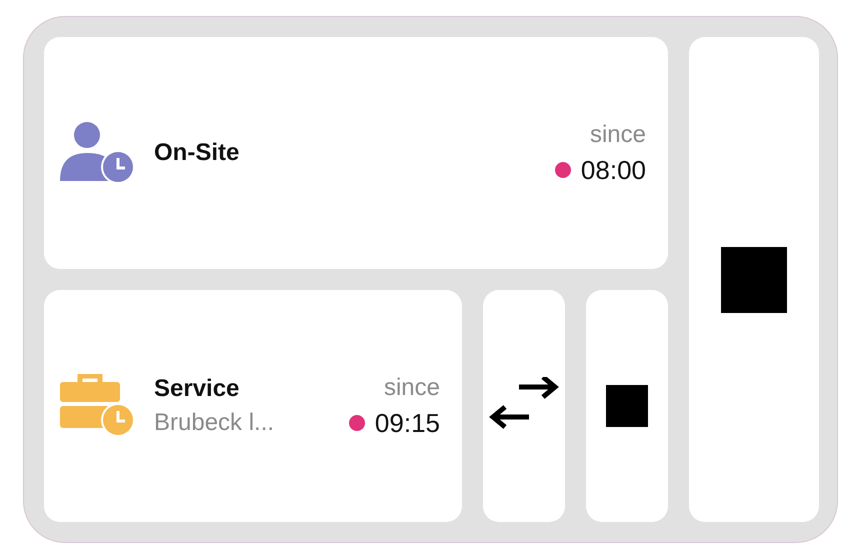 This screenshot has height=560, width=858. I want to click on status-title: Service, so click(197, 389).